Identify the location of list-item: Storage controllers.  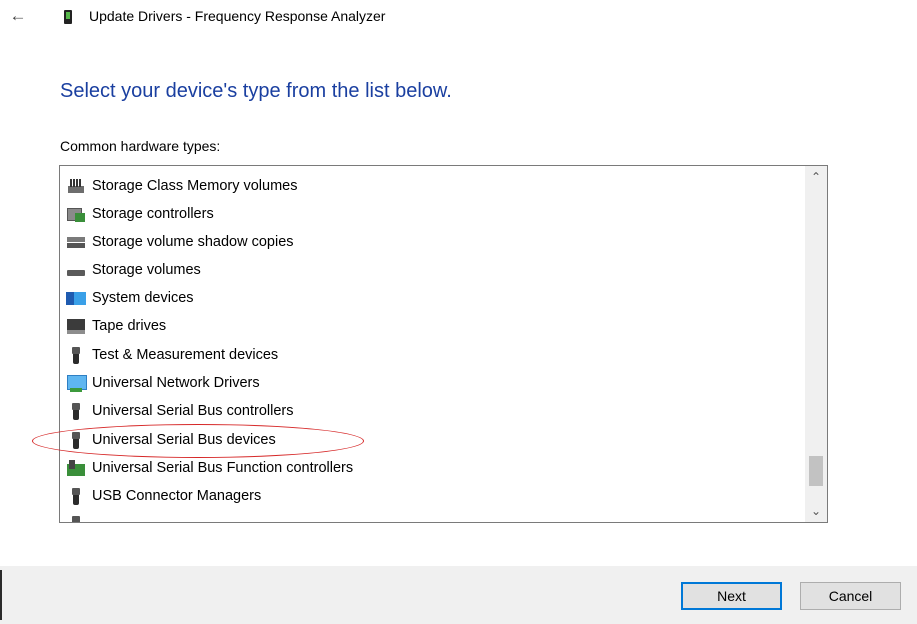
(141, 214).